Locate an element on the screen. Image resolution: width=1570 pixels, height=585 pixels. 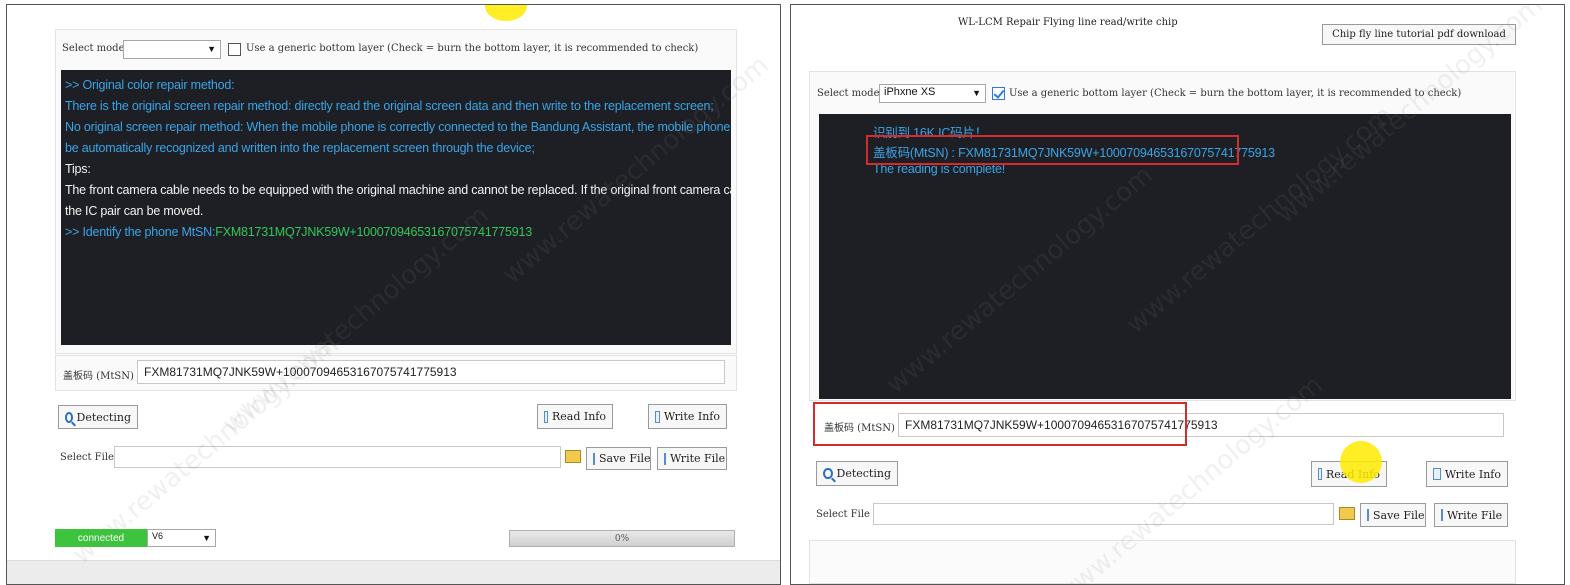
progress-text: 0% is located at coordinates (622, 538).